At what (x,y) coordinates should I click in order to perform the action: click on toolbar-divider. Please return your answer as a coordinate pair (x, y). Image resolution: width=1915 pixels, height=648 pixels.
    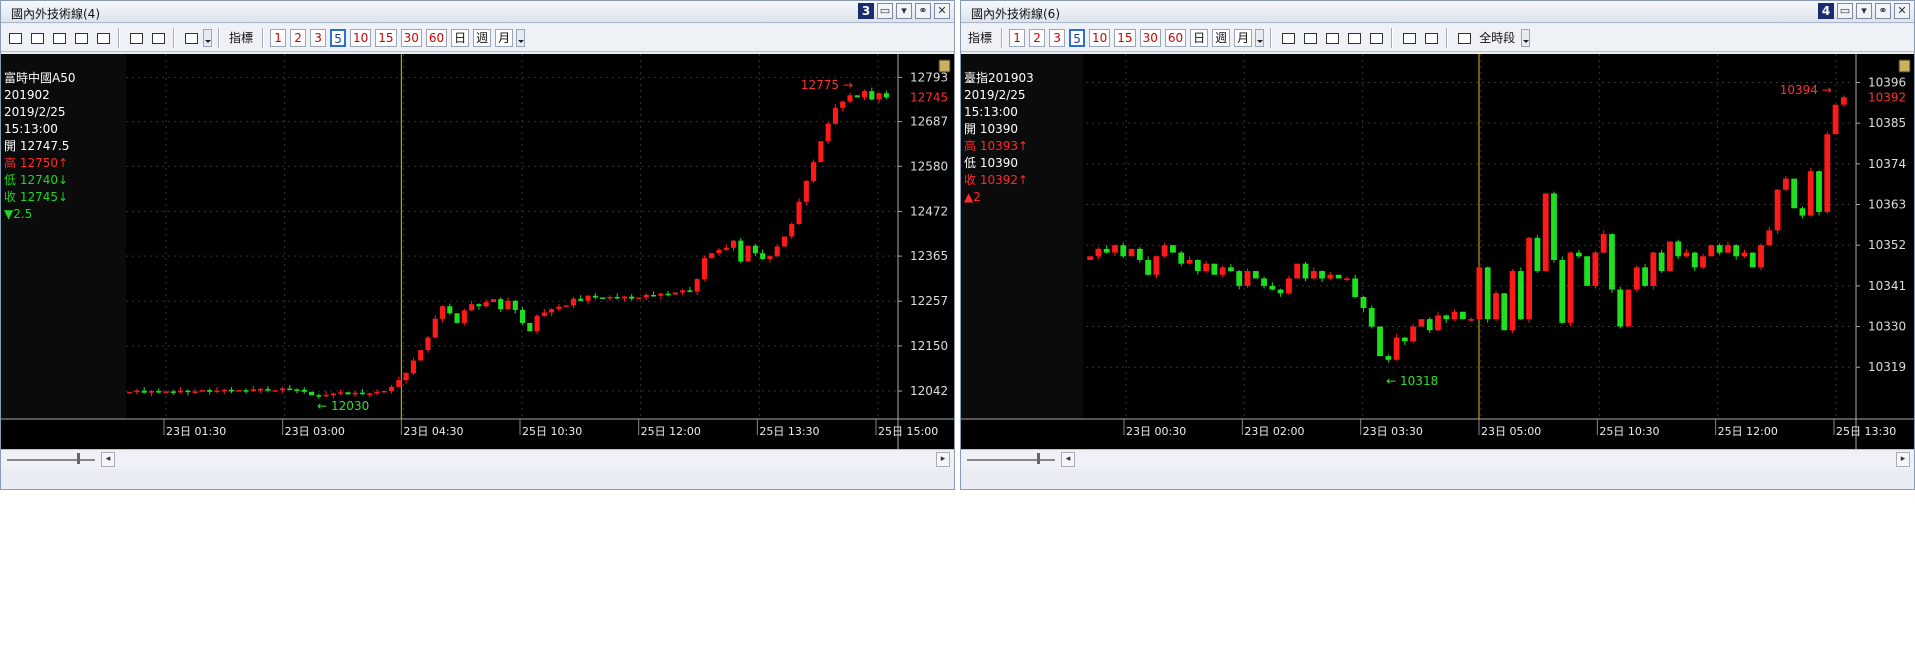
    Looking at the image, I should click on (1002, 37).